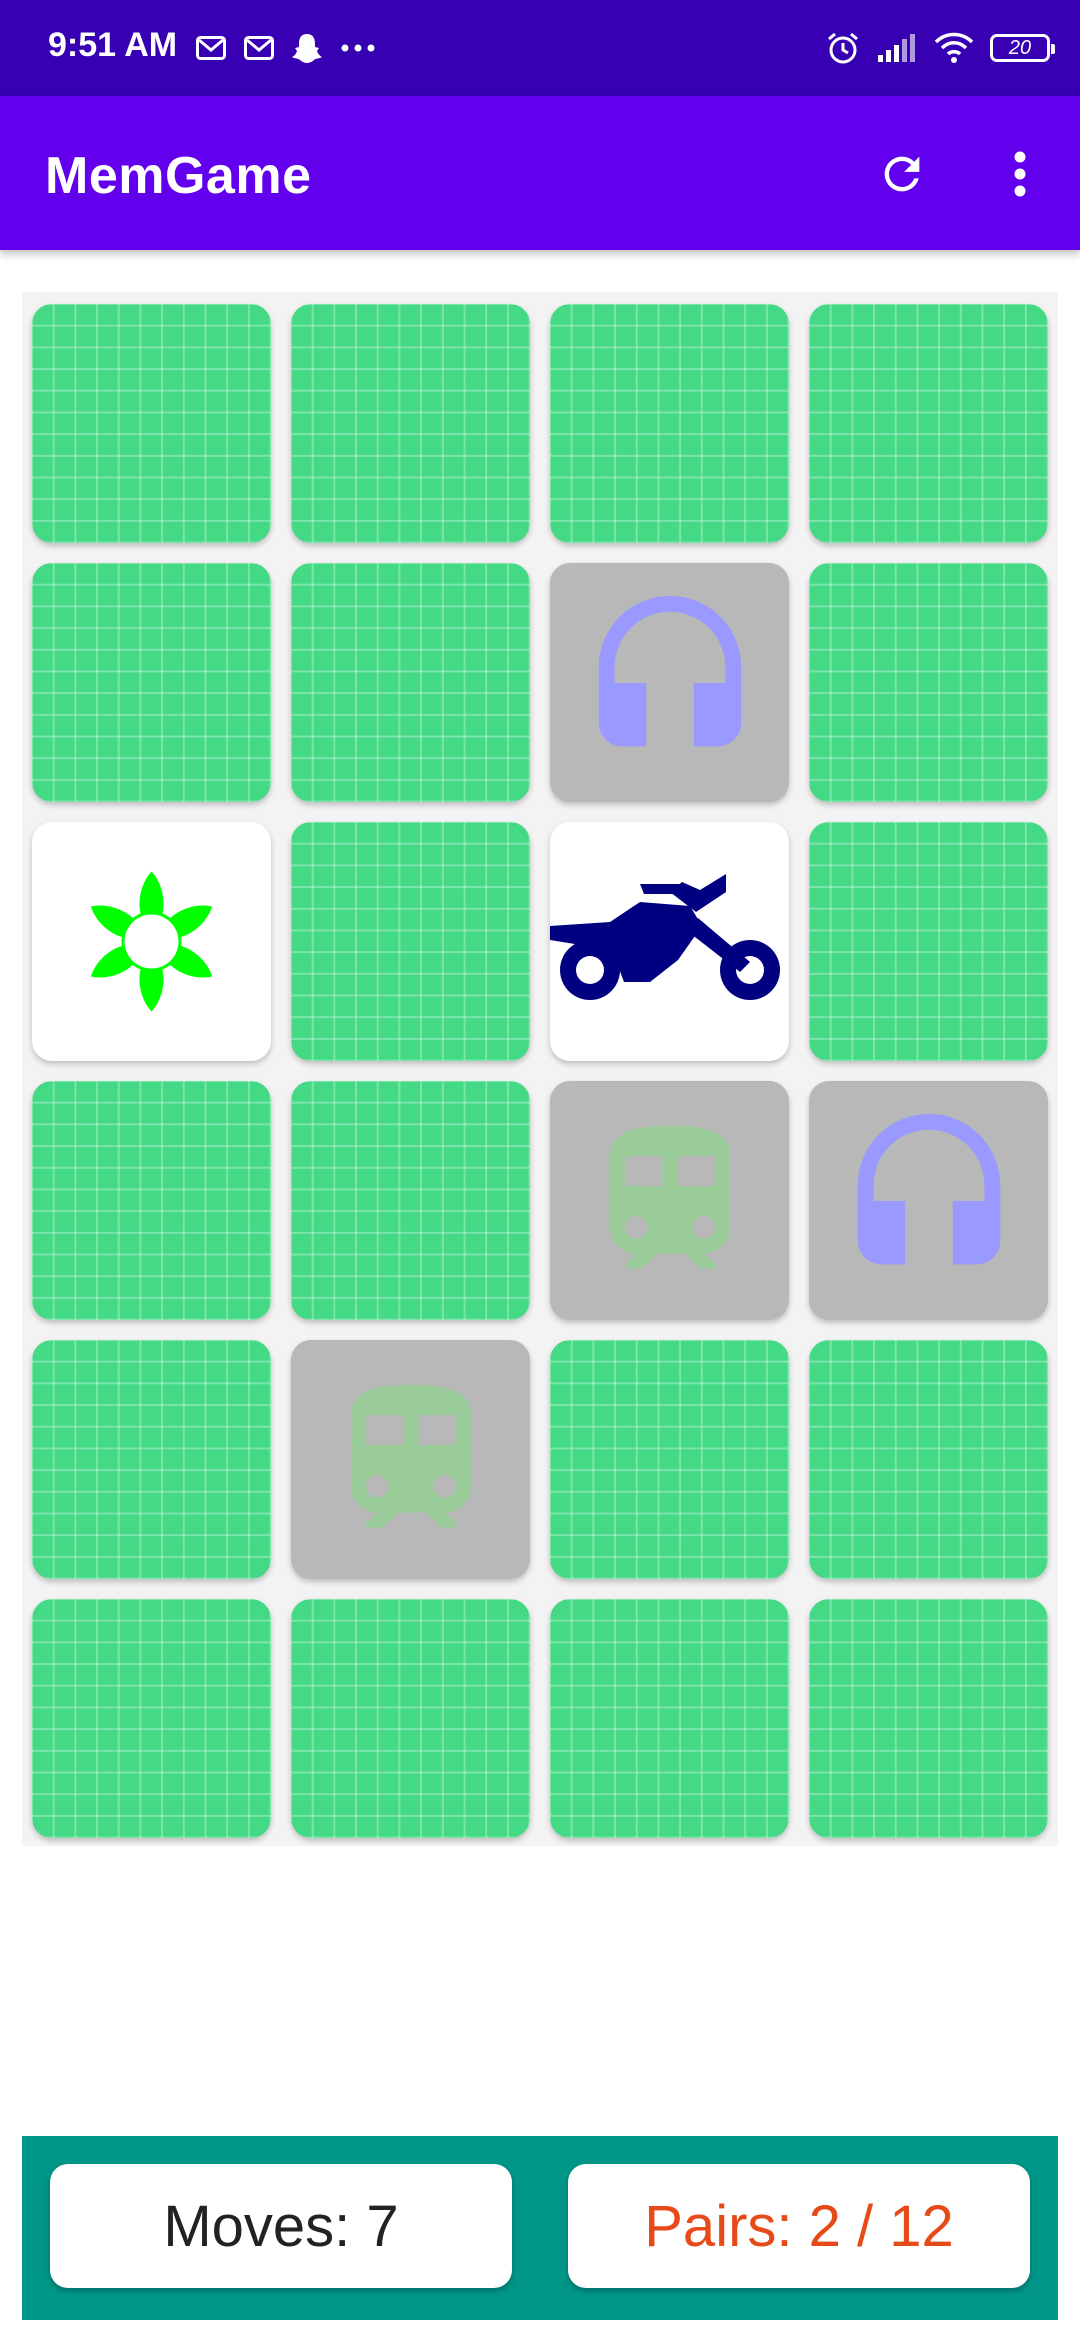 The width and height of the screenshot is (1080, 2340). I want to click on refresh-icon, so click(902, 174).